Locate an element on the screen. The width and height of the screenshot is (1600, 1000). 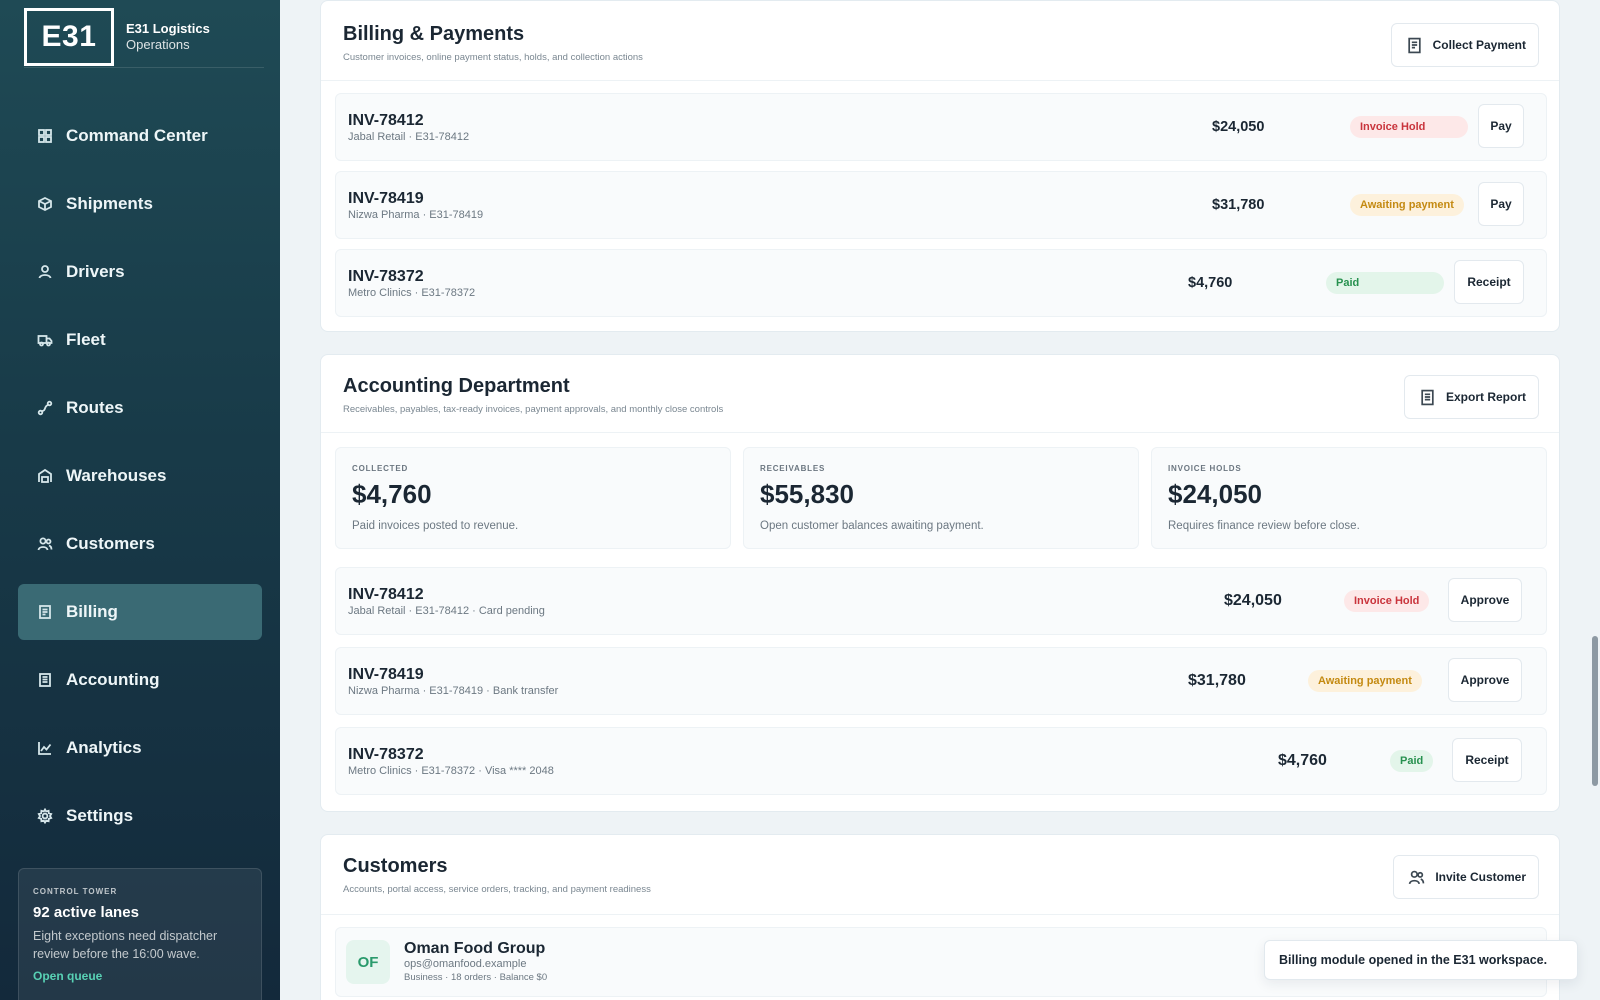
ledger-icon is located at coordinates (45, 680).